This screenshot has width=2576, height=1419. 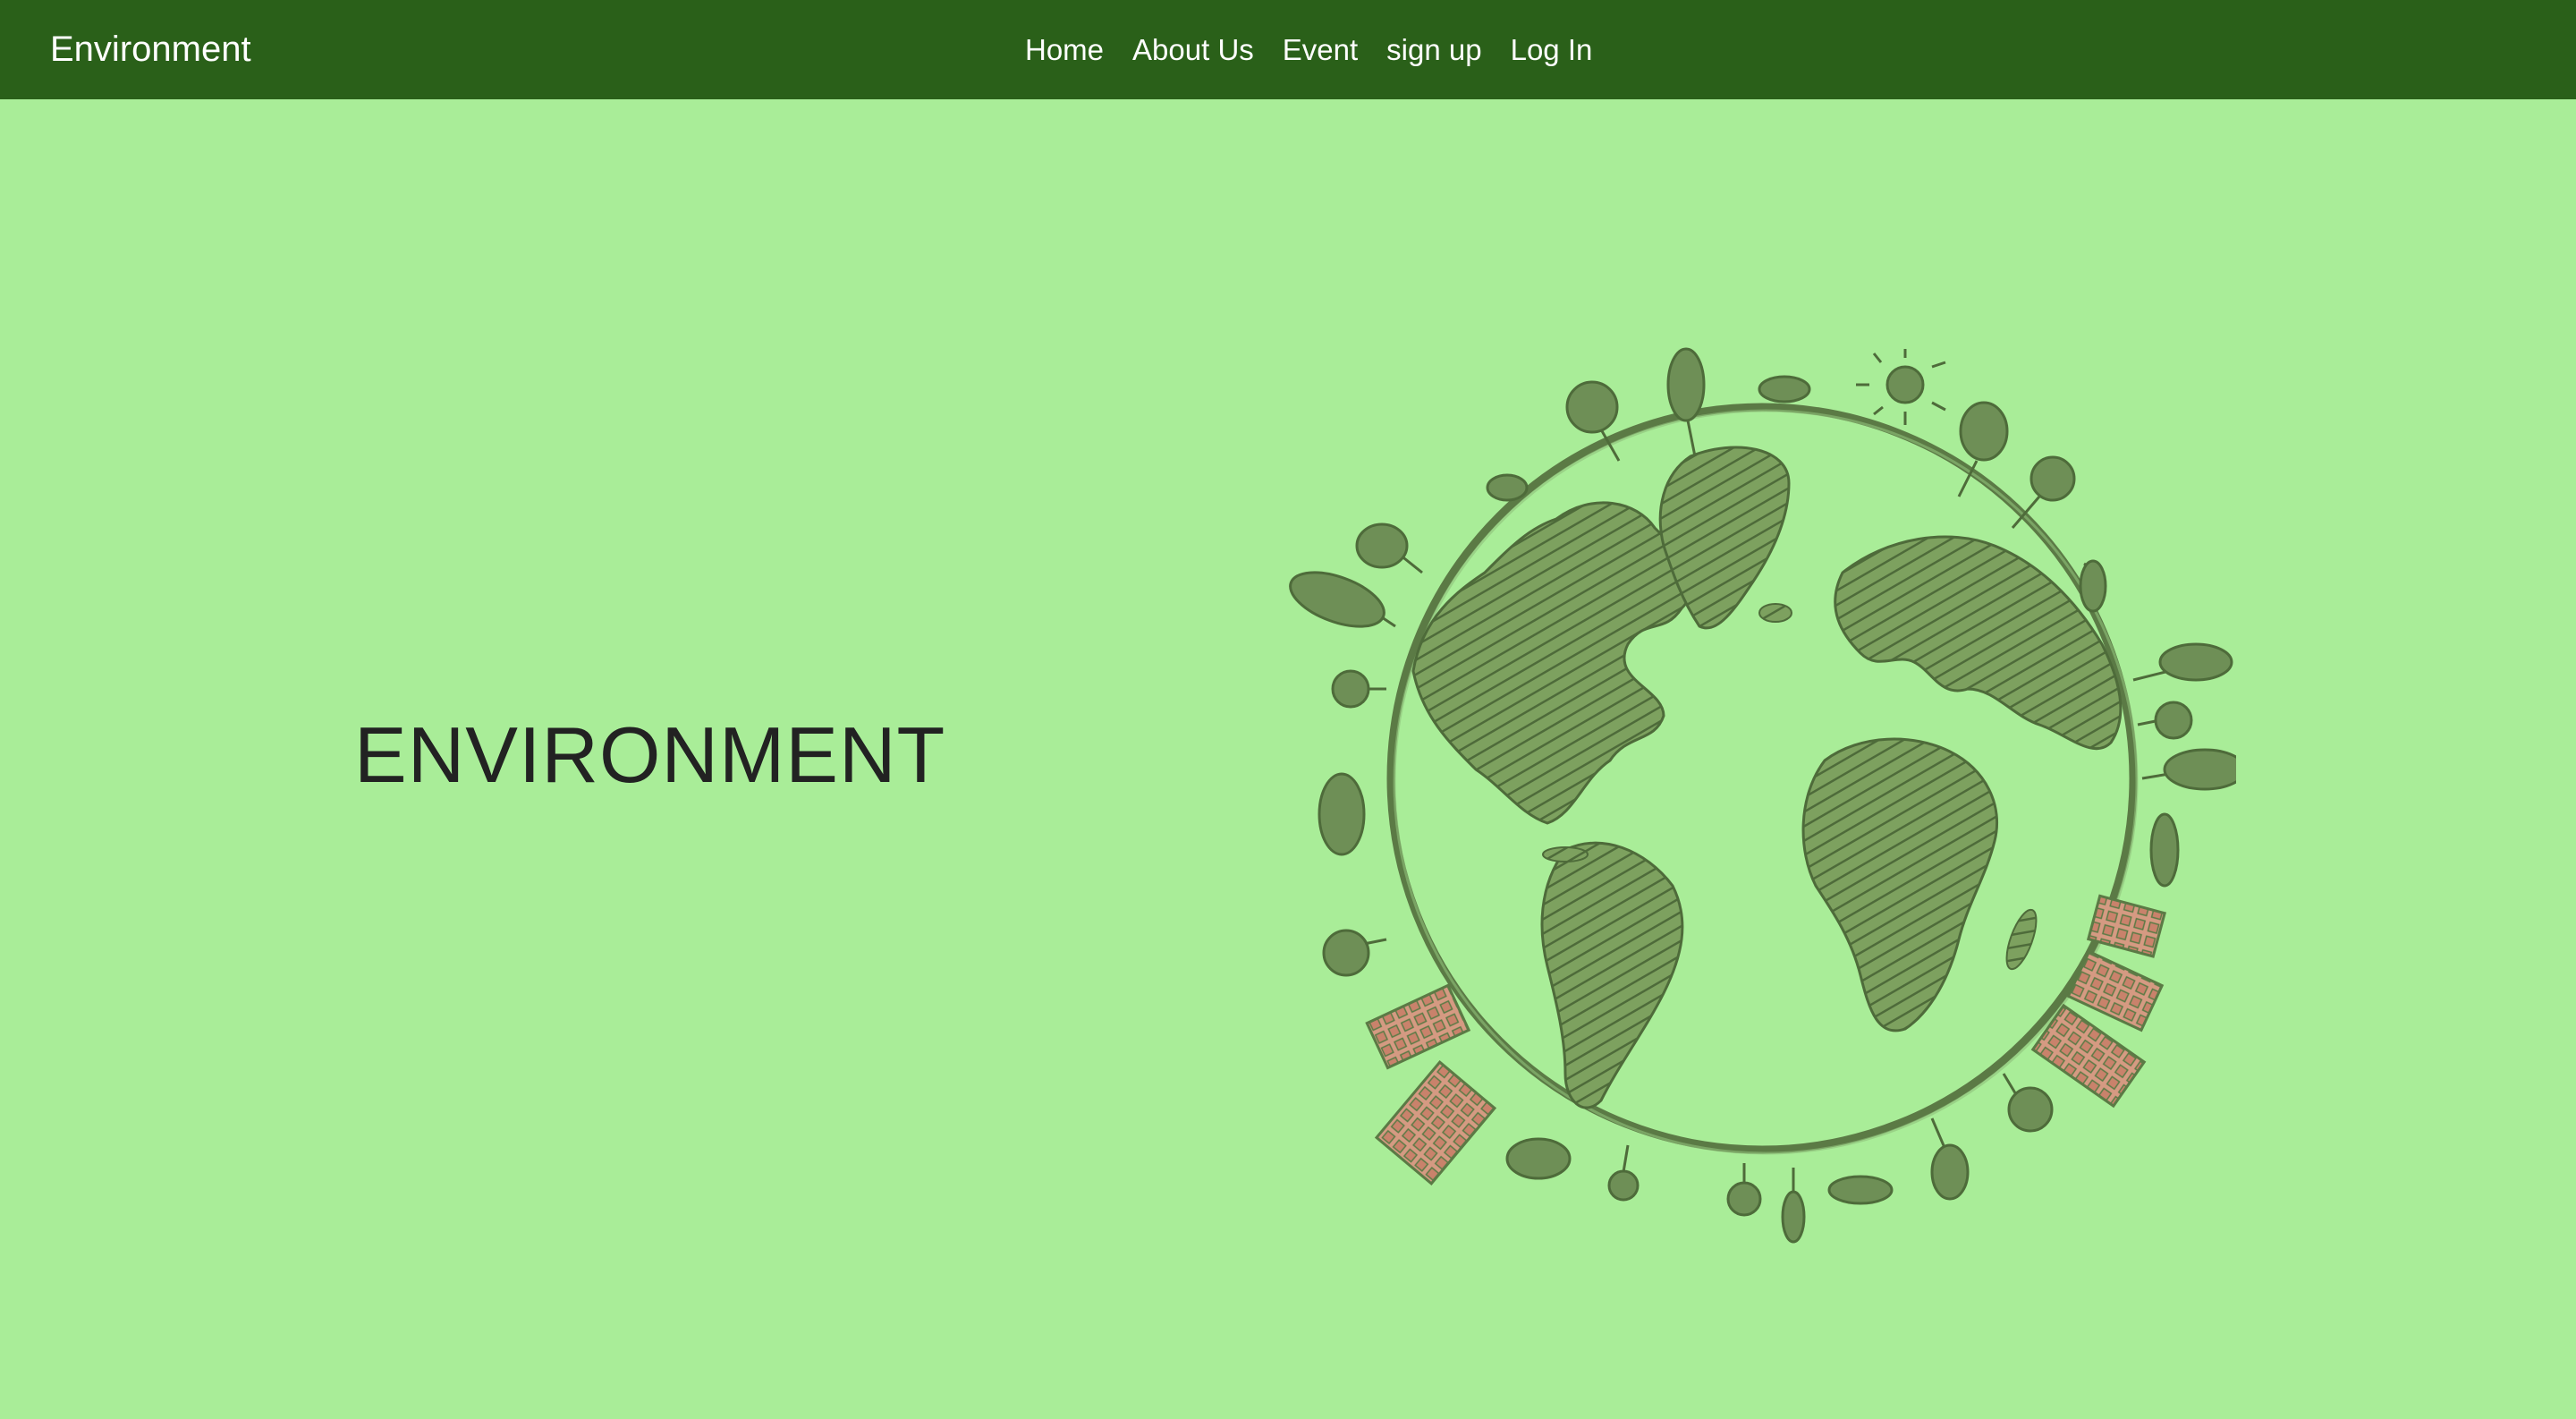 I want to click on brand-link: Environment, so click(x=150, y=49).